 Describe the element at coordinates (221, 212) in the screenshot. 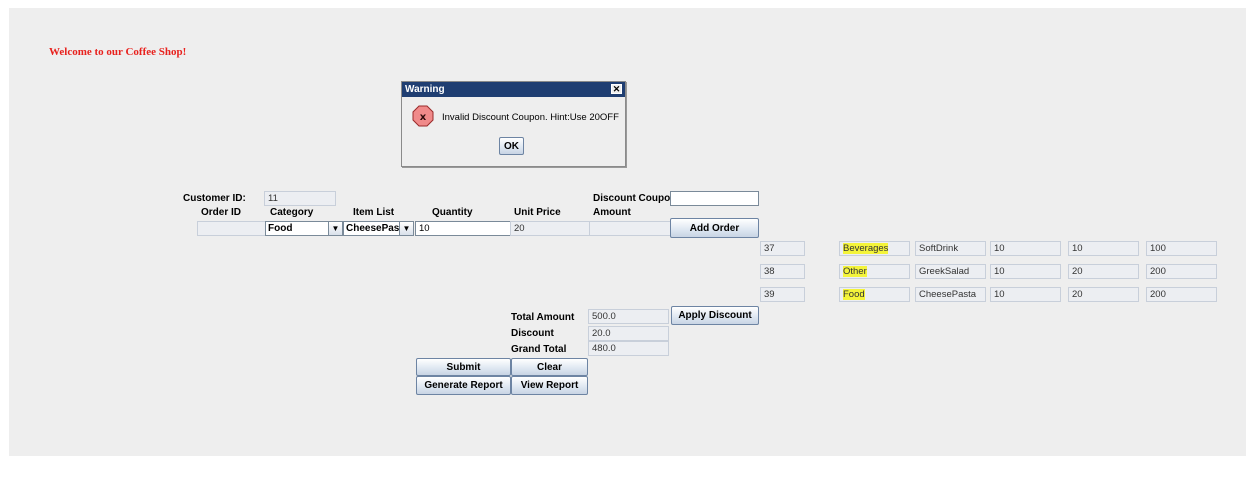

I see `header-order-id: Order ID` at that location.